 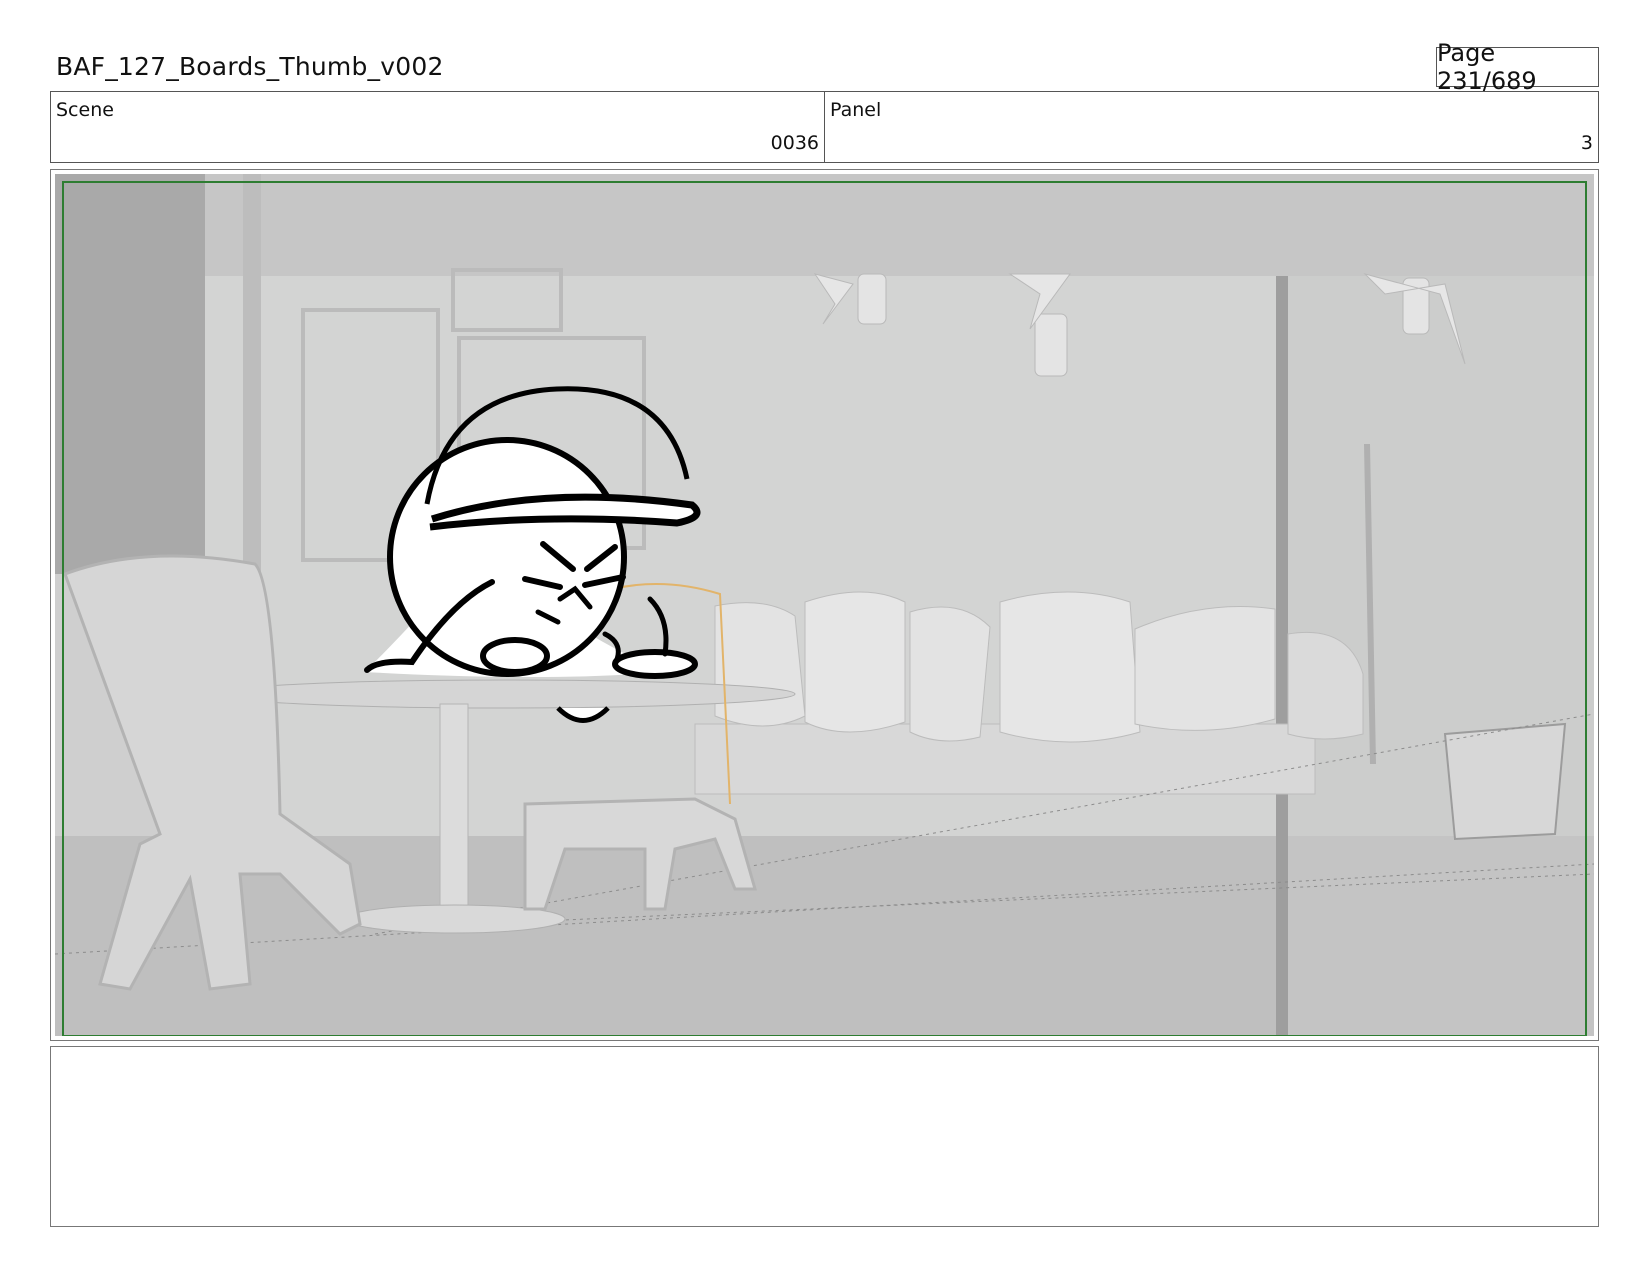 I want to click on table-top, so click(x=505, y=694).